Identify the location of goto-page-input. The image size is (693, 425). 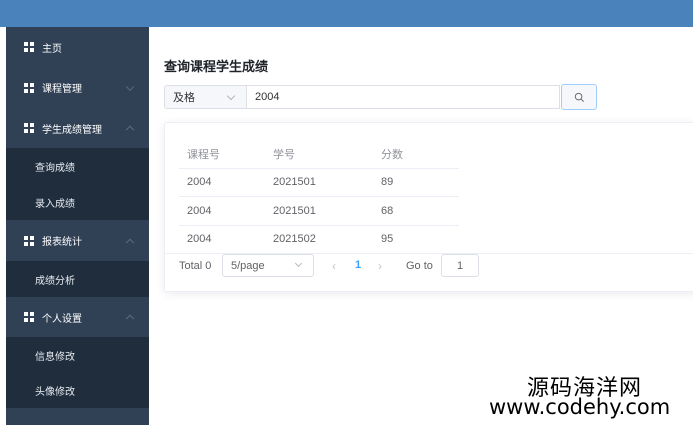
(460, 265).